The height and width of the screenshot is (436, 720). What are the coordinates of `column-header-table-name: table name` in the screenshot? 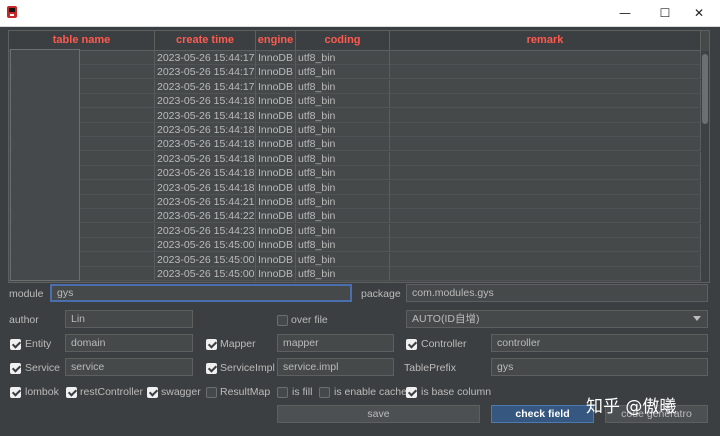 It's located at (82, 40).